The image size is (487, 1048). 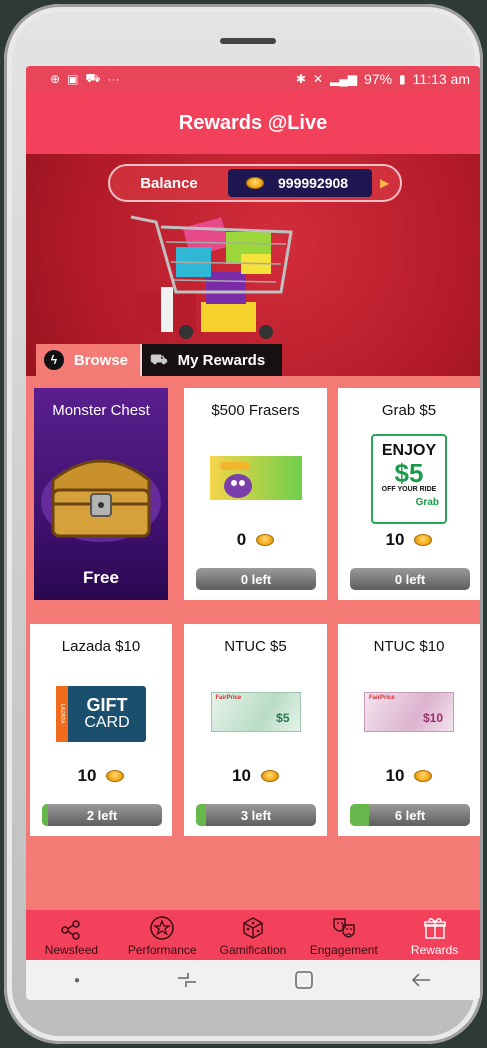 What do you see at coordinates (344, 928) in the screenshot?
I see `masks-icon` at bounding box center [344, 928].